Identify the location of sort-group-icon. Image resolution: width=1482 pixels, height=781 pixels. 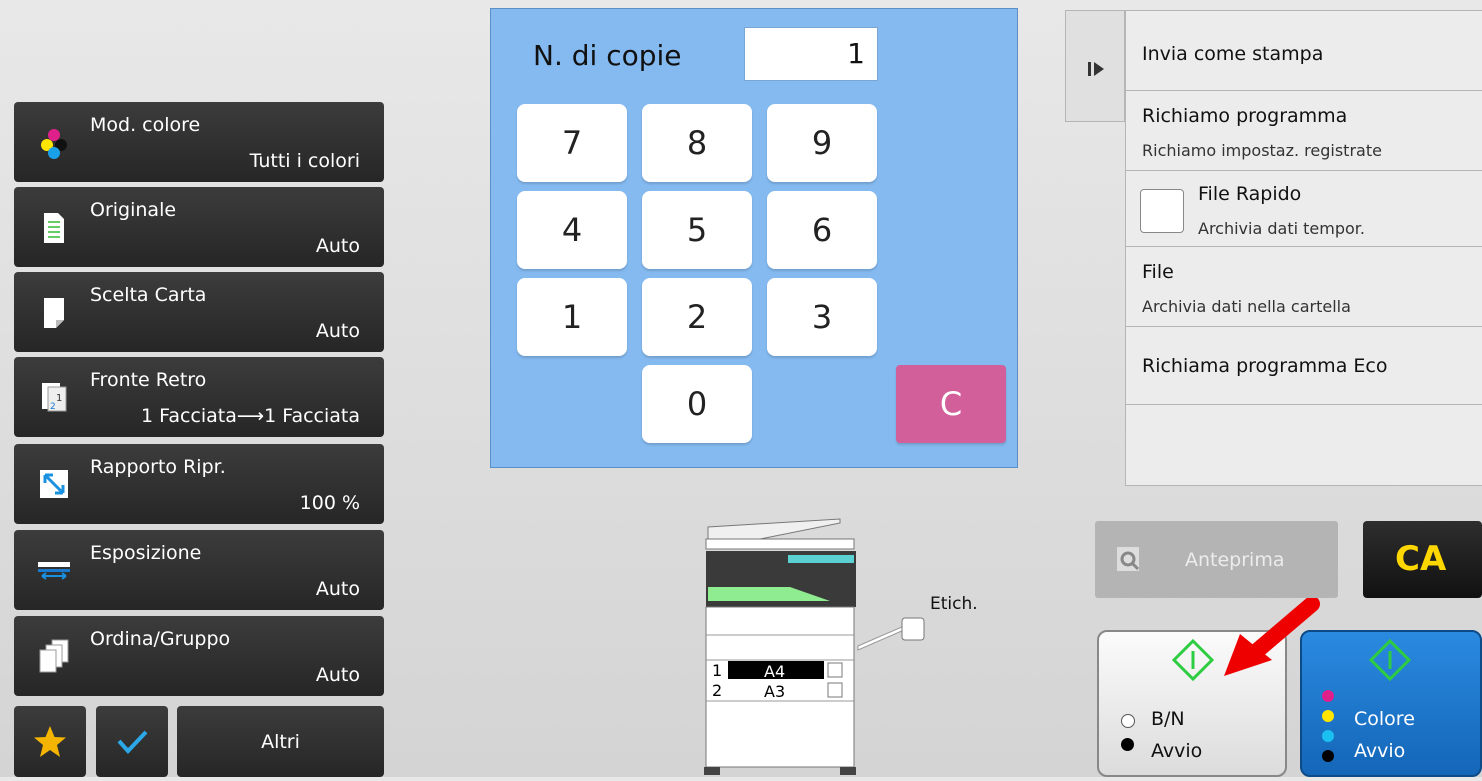
(54, 656).